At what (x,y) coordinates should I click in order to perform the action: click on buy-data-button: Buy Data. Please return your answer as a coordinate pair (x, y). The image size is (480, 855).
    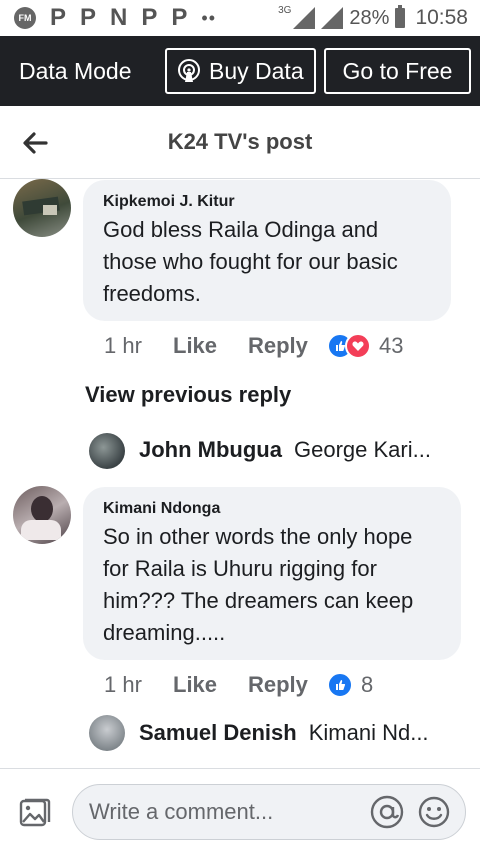
    Looking at the image, I should click on (240, 71).